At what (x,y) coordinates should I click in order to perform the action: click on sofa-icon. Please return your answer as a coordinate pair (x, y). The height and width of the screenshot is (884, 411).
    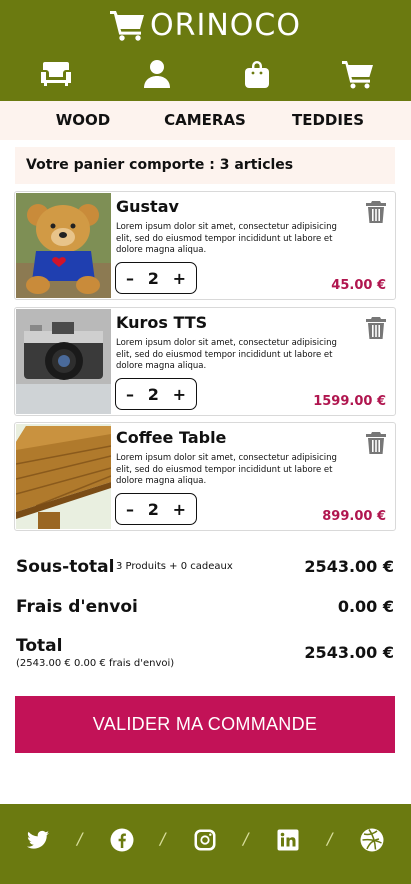
    Looking at the image, I should click on (56, 74).